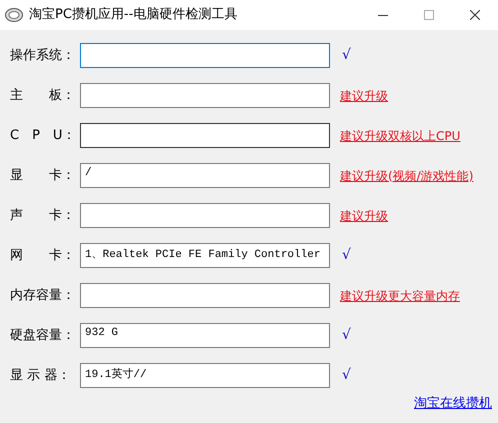 The image size is (498, 423). What do you see at coordinates (400, 295) in the screenshot?
I see `upgrade-link: 建议升级更大容量内存` at bounding box center [400, 295].